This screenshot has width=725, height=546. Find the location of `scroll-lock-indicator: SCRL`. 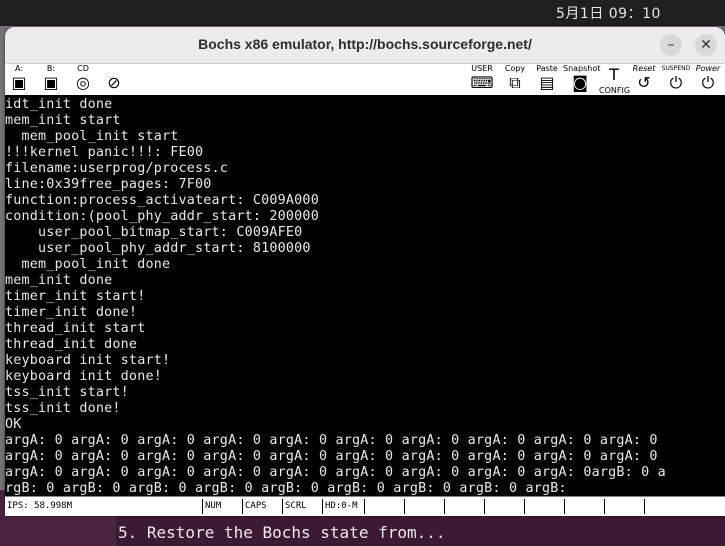

scroll-lock-indicator: SCRL is located at coordinates (303, 506).